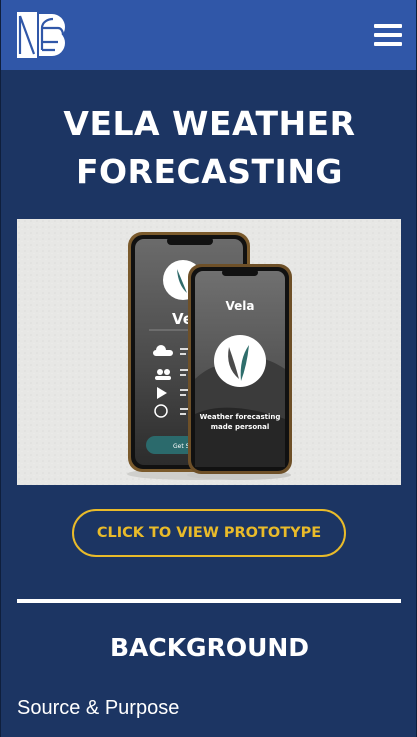 The width and height of the screenshot is (417, 737). What do you see at coordinates (240, 417) in the screenshot?
I see `front-phone-tagline-line1: Weather forecasting` at bounding box center [240, 417].